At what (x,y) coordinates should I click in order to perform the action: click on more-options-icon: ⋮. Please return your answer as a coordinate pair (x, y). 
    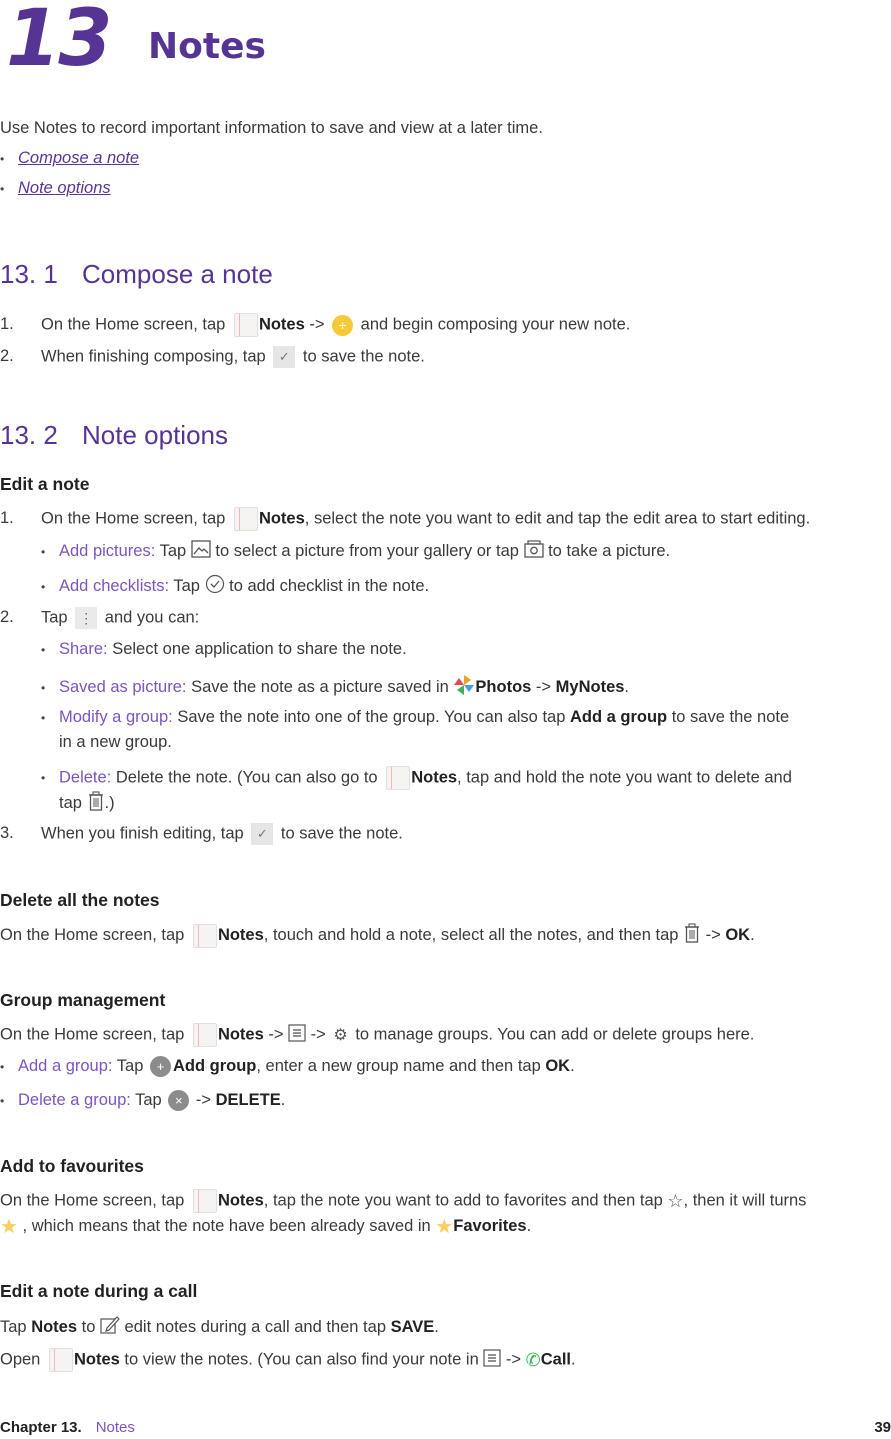
    Looking at the image, I should click on (86, 618).